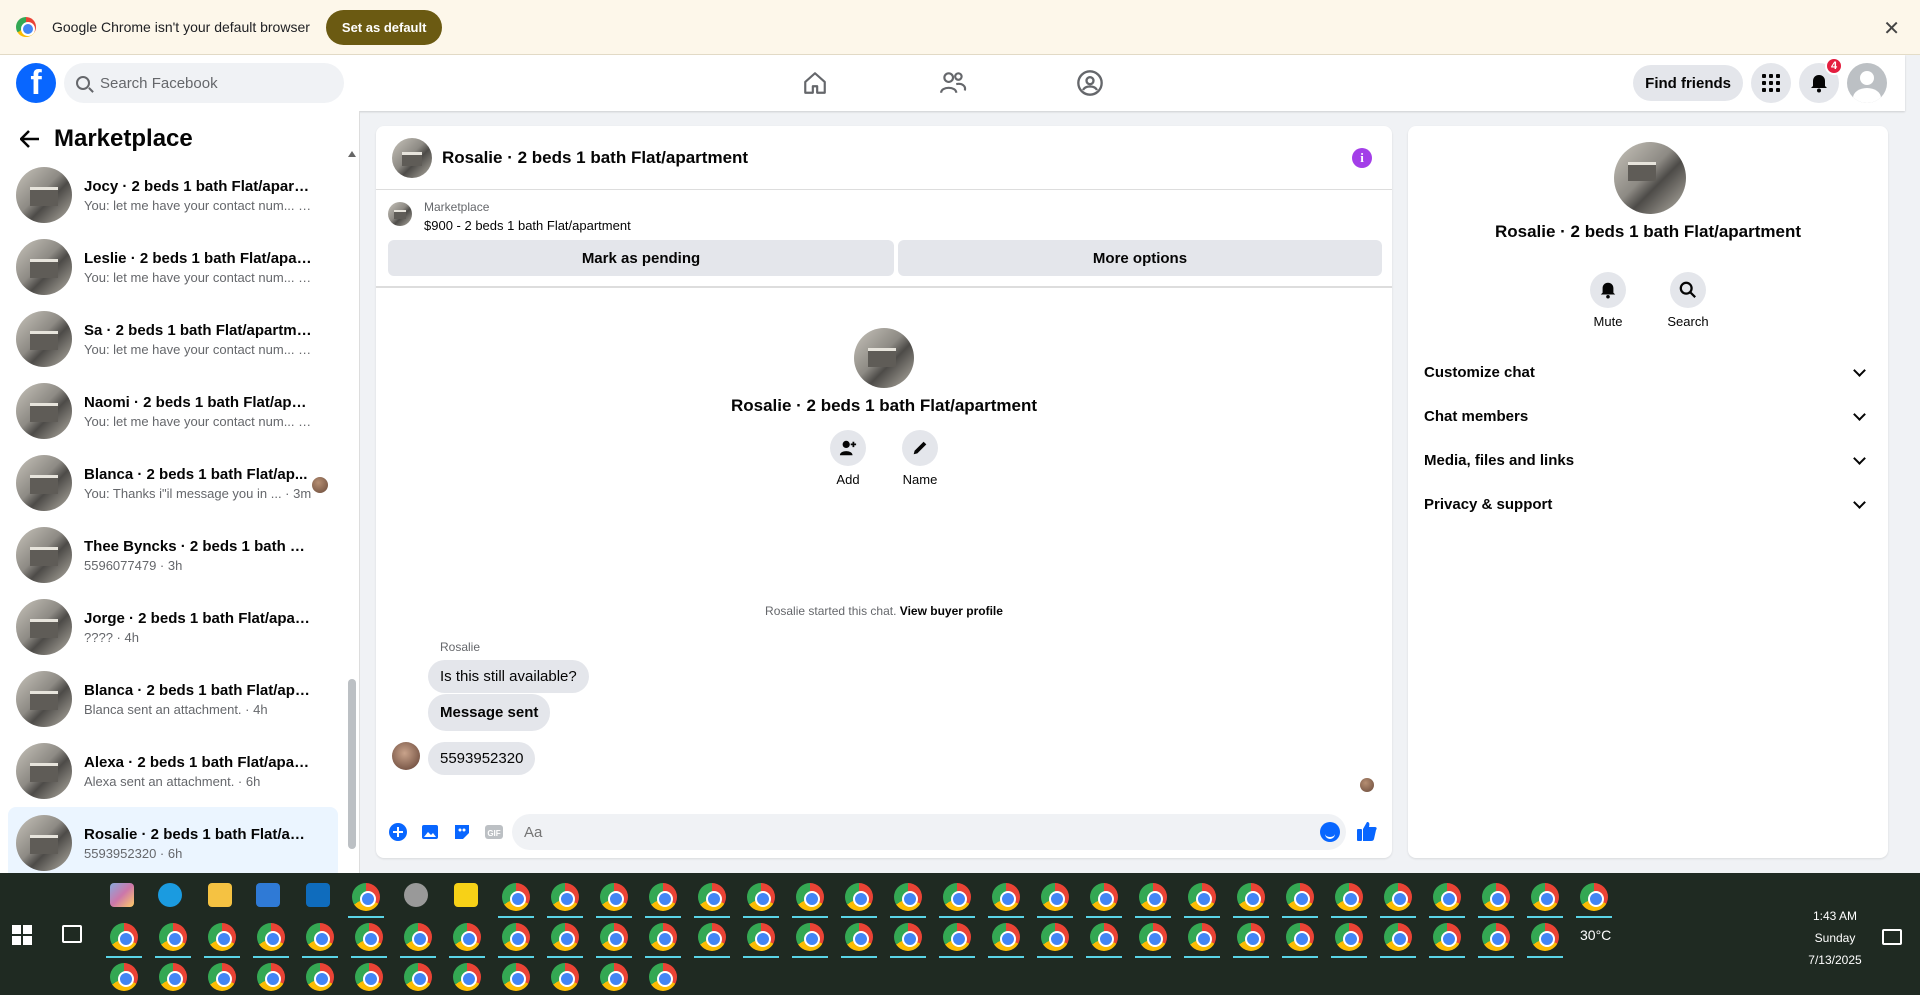 The image size is (1920, 995). Describe the element at coordinates (815, 83) in the screenshot. I see `home-icon` at that location.